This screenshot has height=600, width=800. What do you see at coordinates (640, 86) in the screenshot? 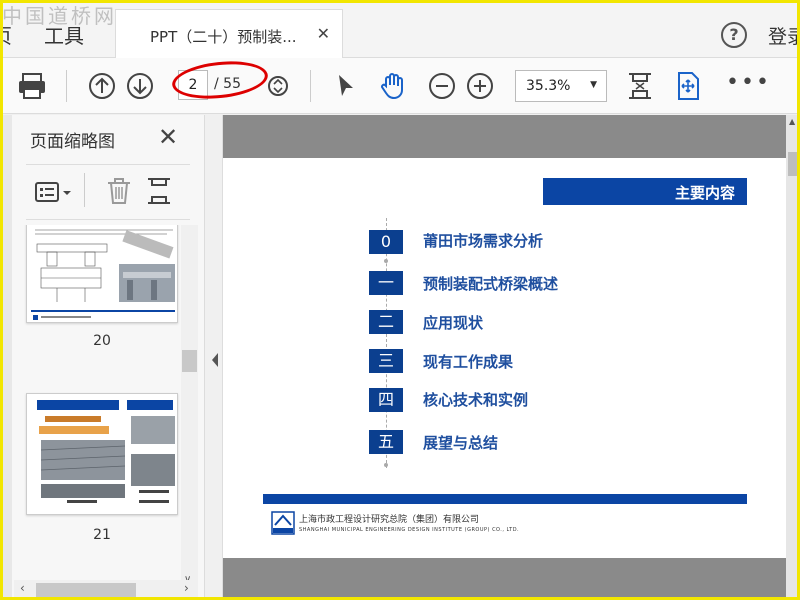
I see `fit-page-icon` at bounding box center [640, 86].